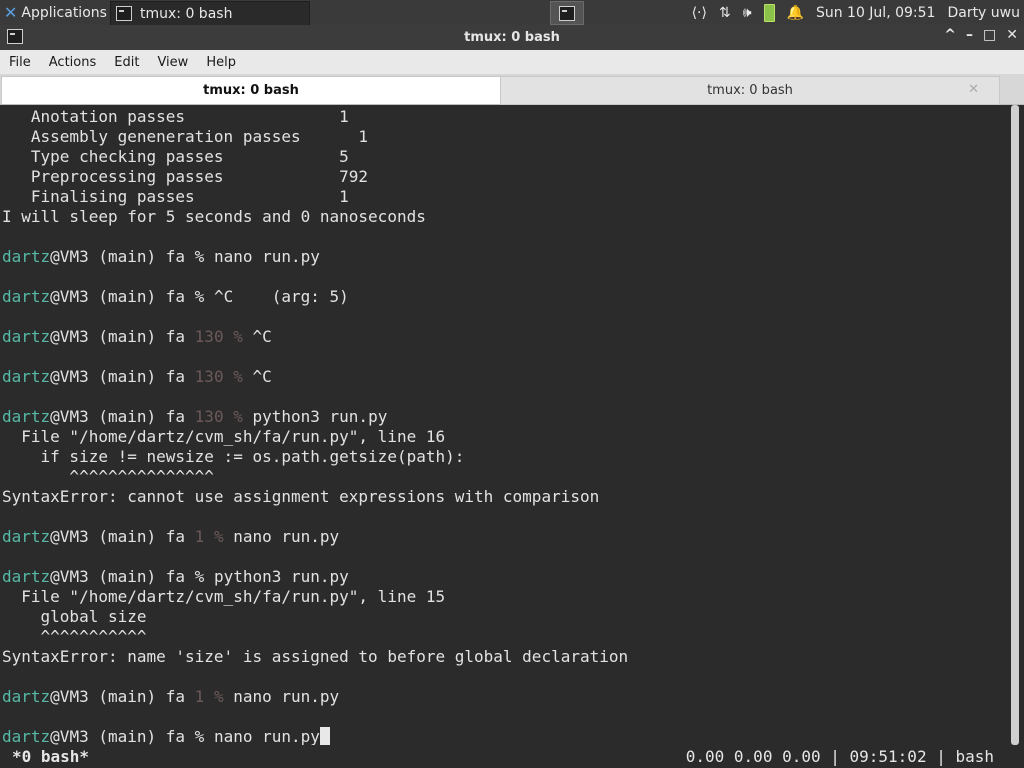 This screenshot has width=1024, height=768. I want to click on prompt-line: dartz@VM3 (main) fa % python3 run.py, so click(175, 577).